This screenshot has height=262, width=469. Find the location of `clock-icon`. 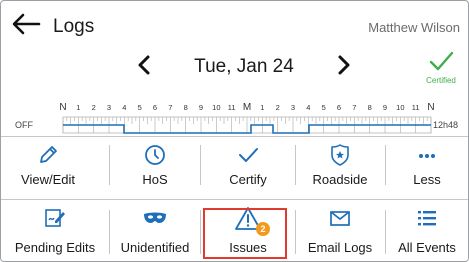

clock-icon is located at coordinates (155, 155).